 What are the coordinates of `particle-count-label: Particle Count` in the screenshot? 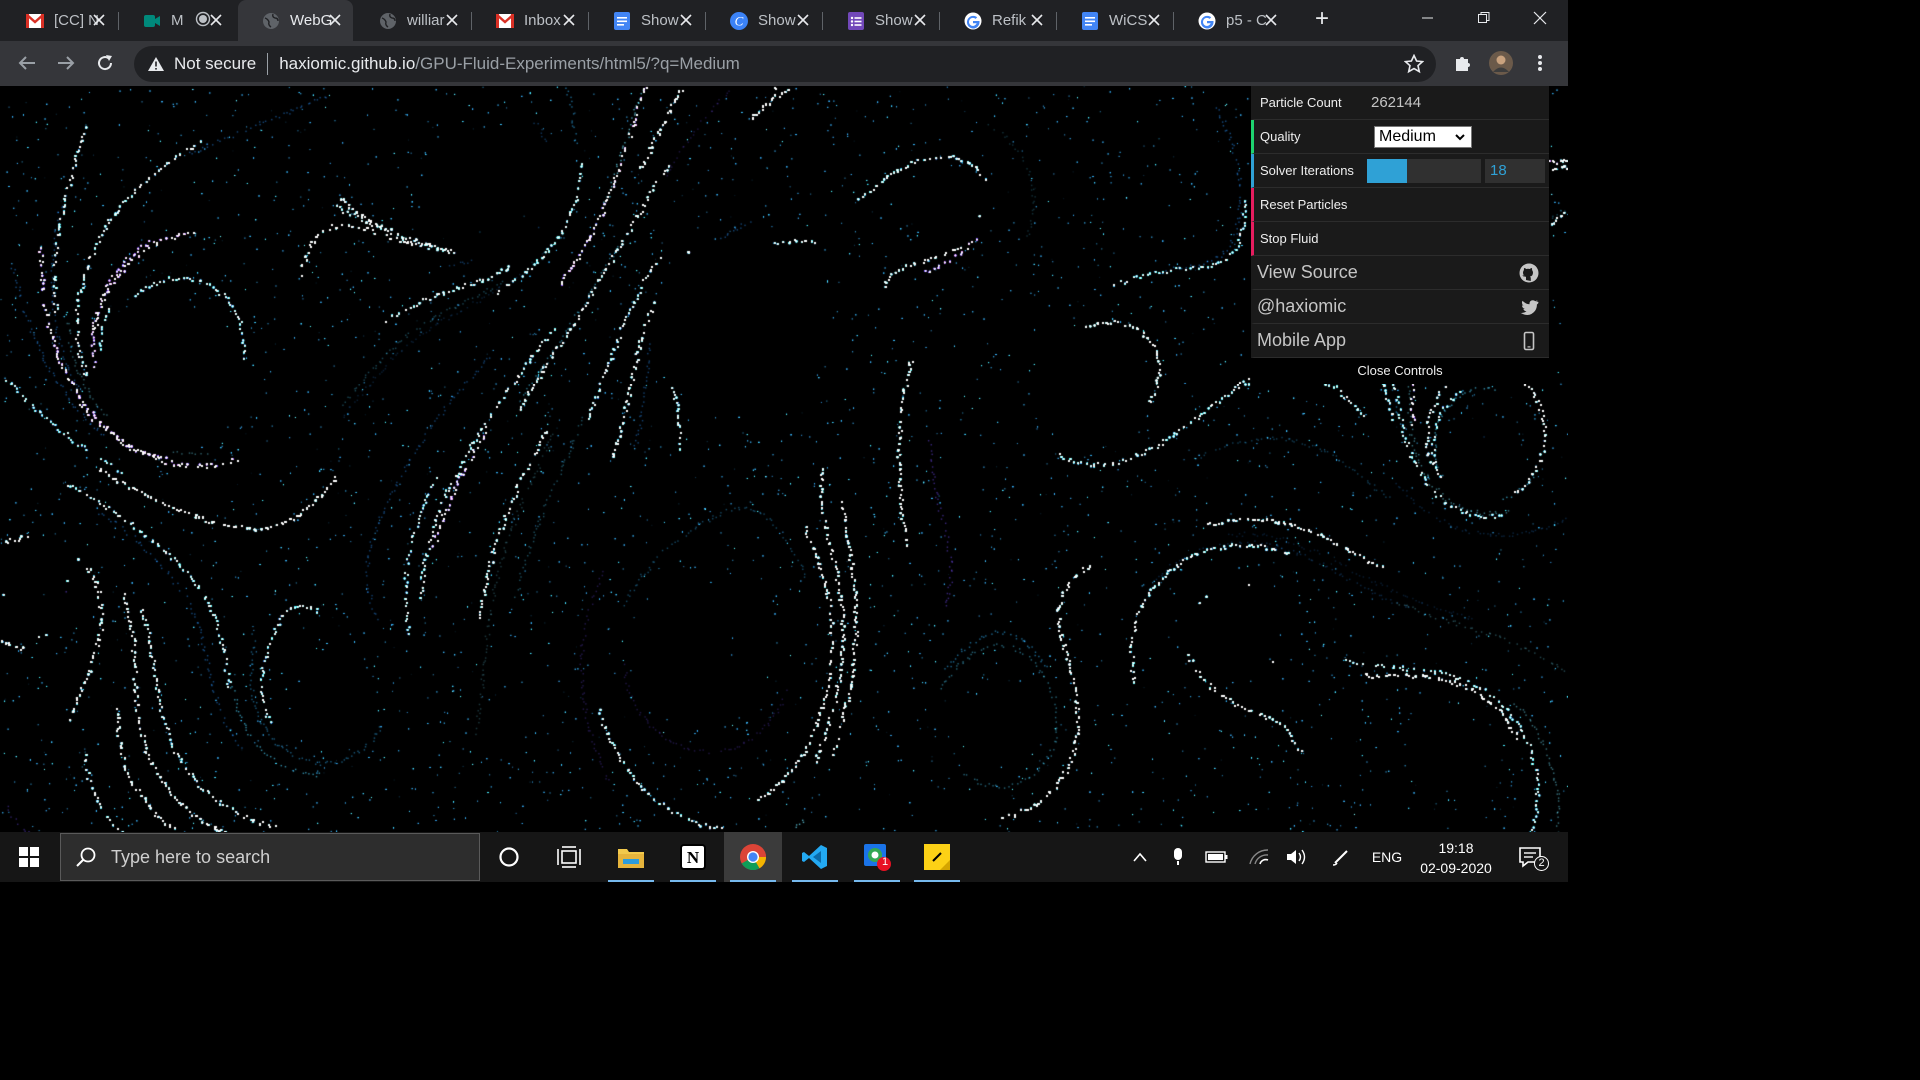 It's located at (1301, 102).